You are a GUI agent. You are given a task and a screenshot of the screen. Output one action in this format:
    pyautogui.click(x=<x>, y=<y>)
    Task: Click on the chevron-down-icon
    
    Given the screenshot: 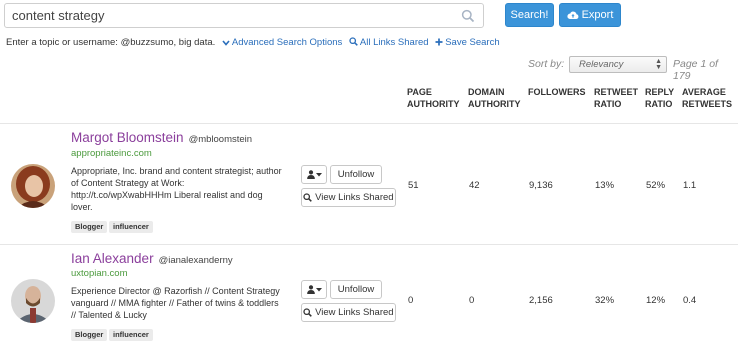 What is the action you would take?
    pyautogui.click(x=226, y=43)
    